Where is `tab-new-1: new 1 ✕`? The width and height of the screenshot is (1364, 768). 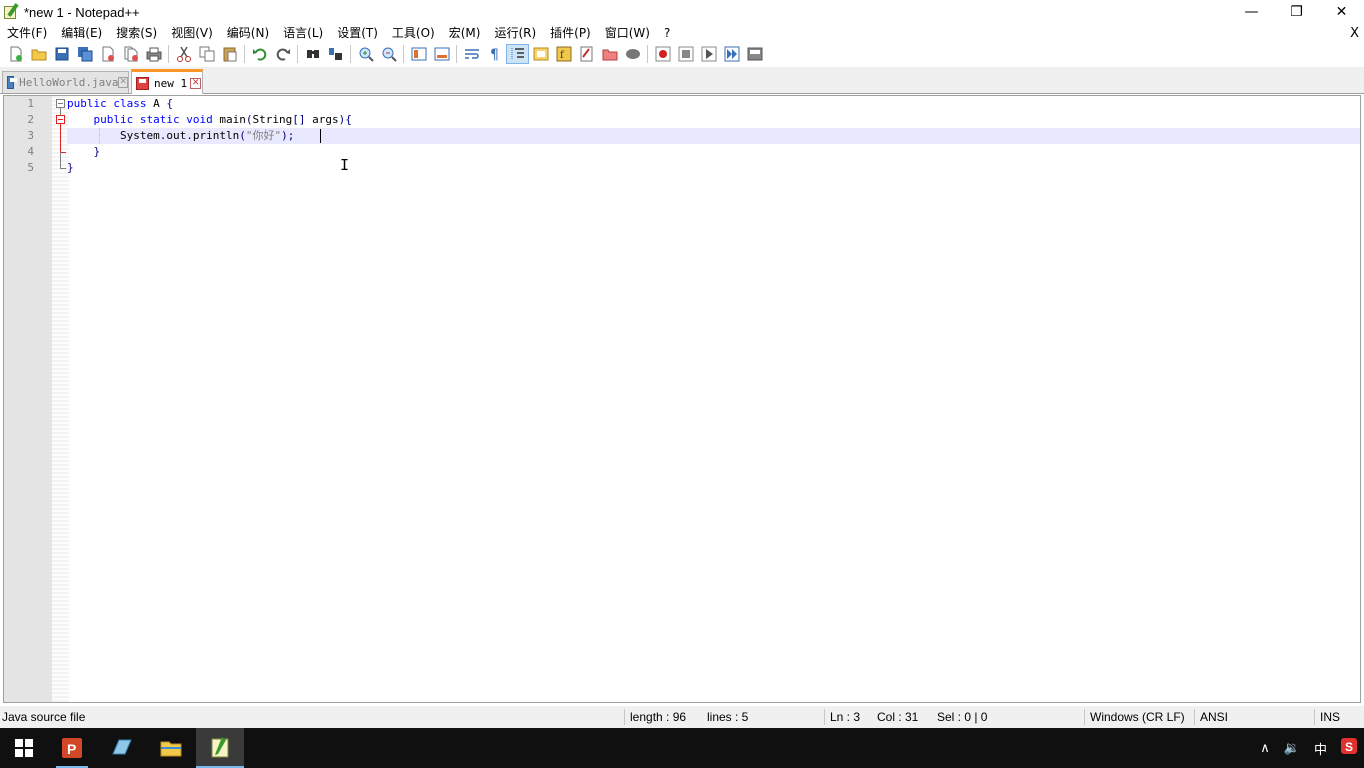
tab-new-1: new 1 ✕ is located at coordinates (167, 81).